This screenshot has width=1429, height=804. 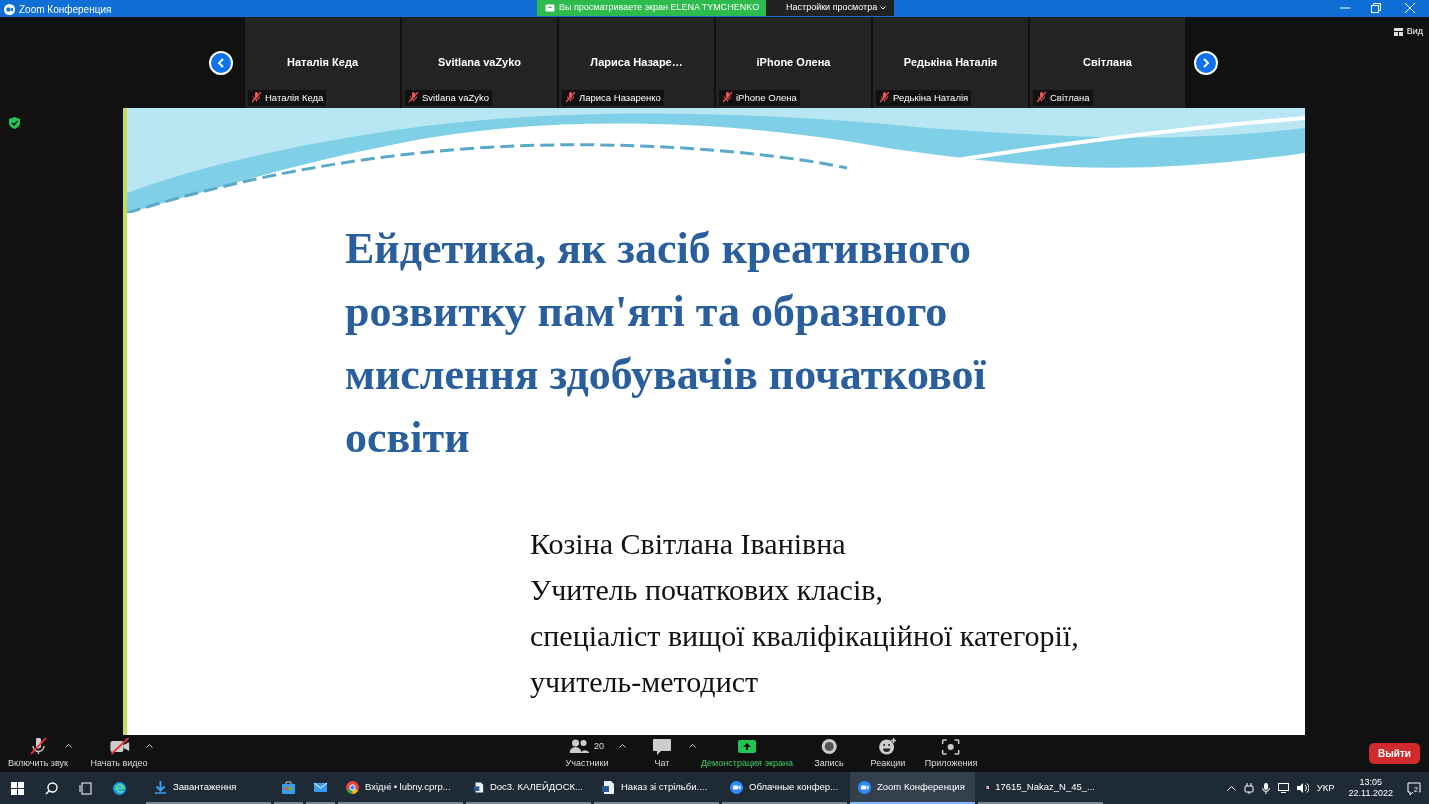 What do you see at coordinates (38, 746) in the screenshot?
I see `audio-icon` at bounding box center [38, 746].